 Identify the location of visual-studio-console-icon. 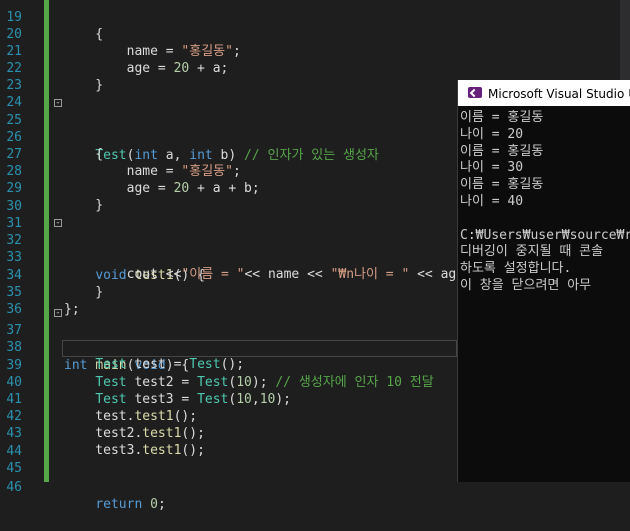
(475, 92).